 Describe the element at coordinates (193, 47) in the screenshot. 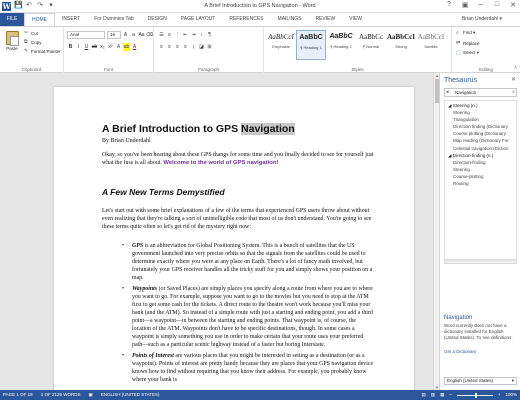

I see `line-spacing-icon: ↨` at that location.